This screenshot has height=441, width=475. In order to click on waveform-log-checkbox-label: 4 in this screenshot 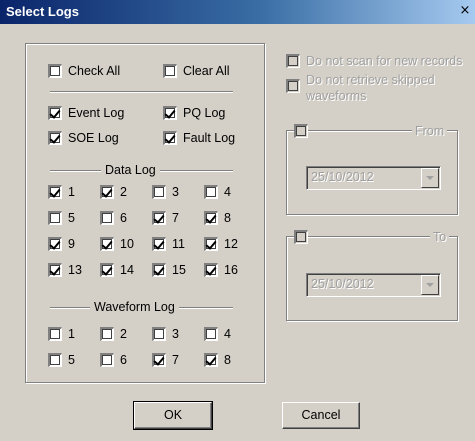, I will do `click(227, 334)`.